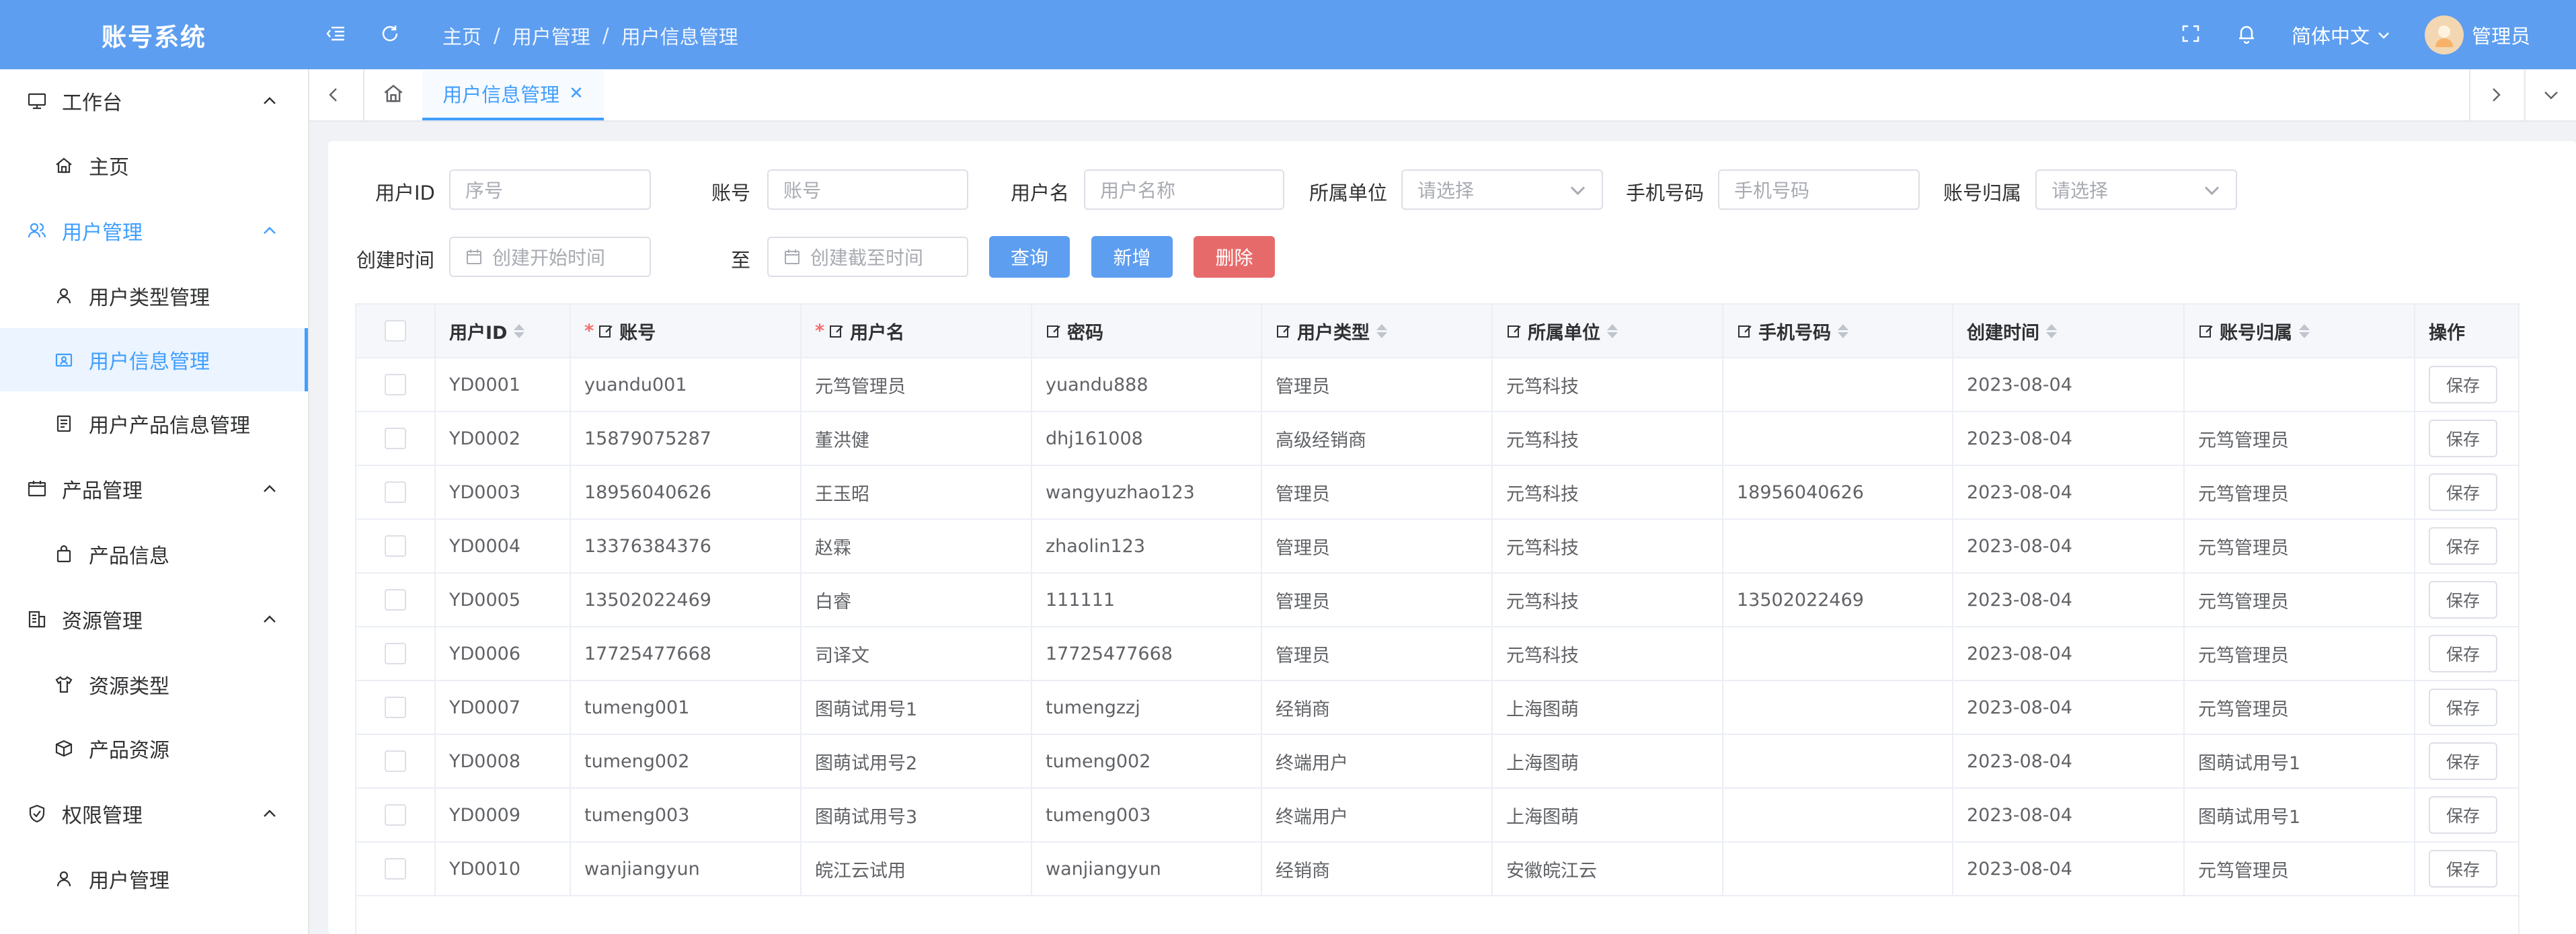 The width and height of the screenshot is (2576, 934). Describe the element at coordinates (1147, 707) in the screenshot. I see `table-cell: tumengzzj` at that location.